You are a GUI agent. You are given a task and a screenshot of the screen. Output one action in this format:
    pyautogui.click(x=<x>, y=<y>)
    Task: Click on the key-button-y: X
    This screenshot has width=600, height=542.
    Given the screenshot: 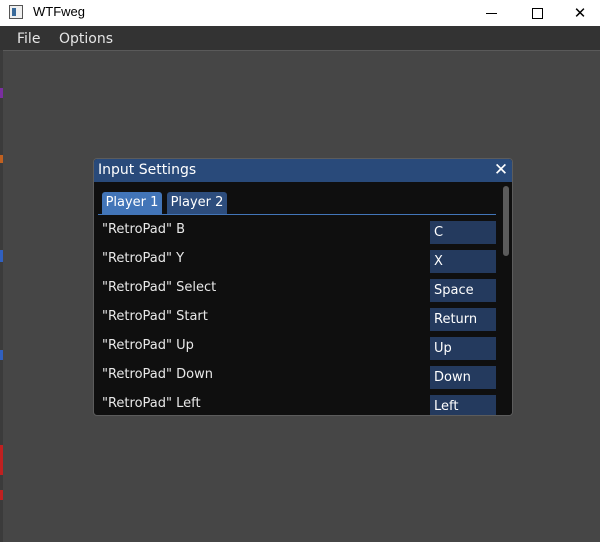 What is the action you would take?
    pyautogui.click(x=463, y=261)
    